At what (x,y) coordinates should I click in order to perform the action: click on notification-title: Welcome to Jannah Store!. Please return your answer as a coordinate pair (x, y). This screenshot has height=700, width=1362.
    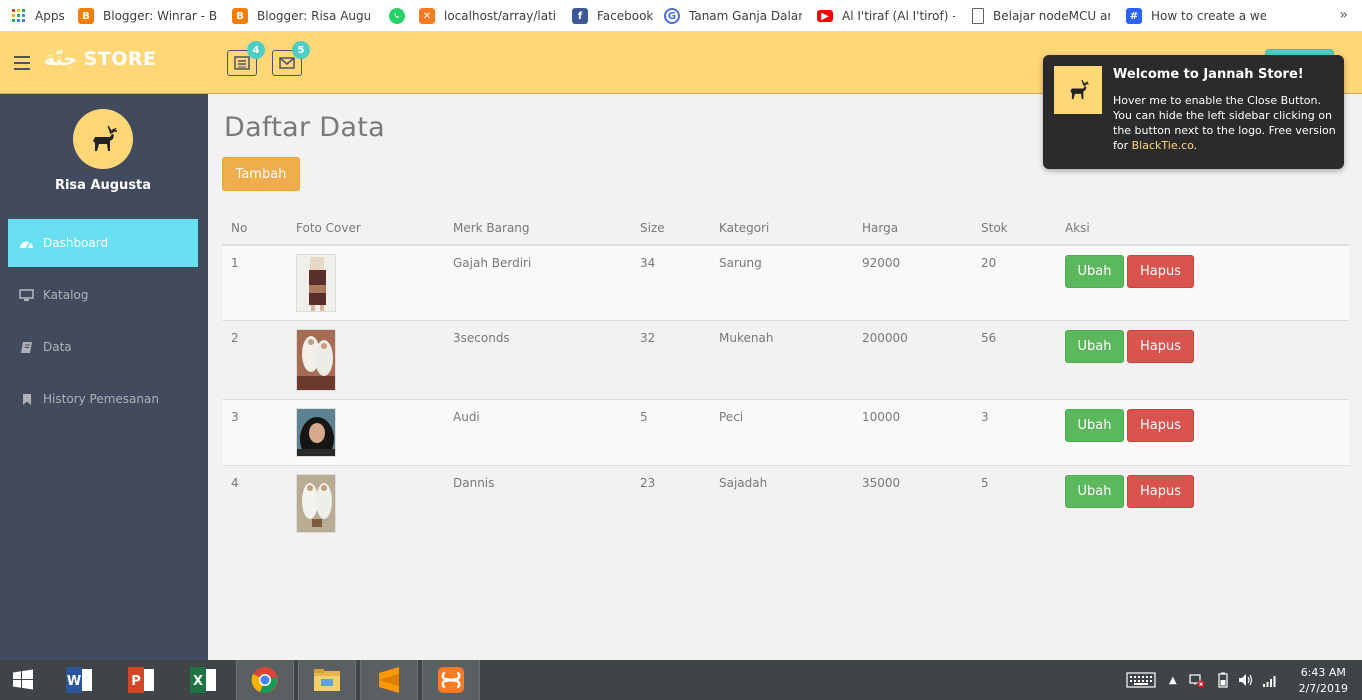
    Looking at the image, I should click on (1208, 74).